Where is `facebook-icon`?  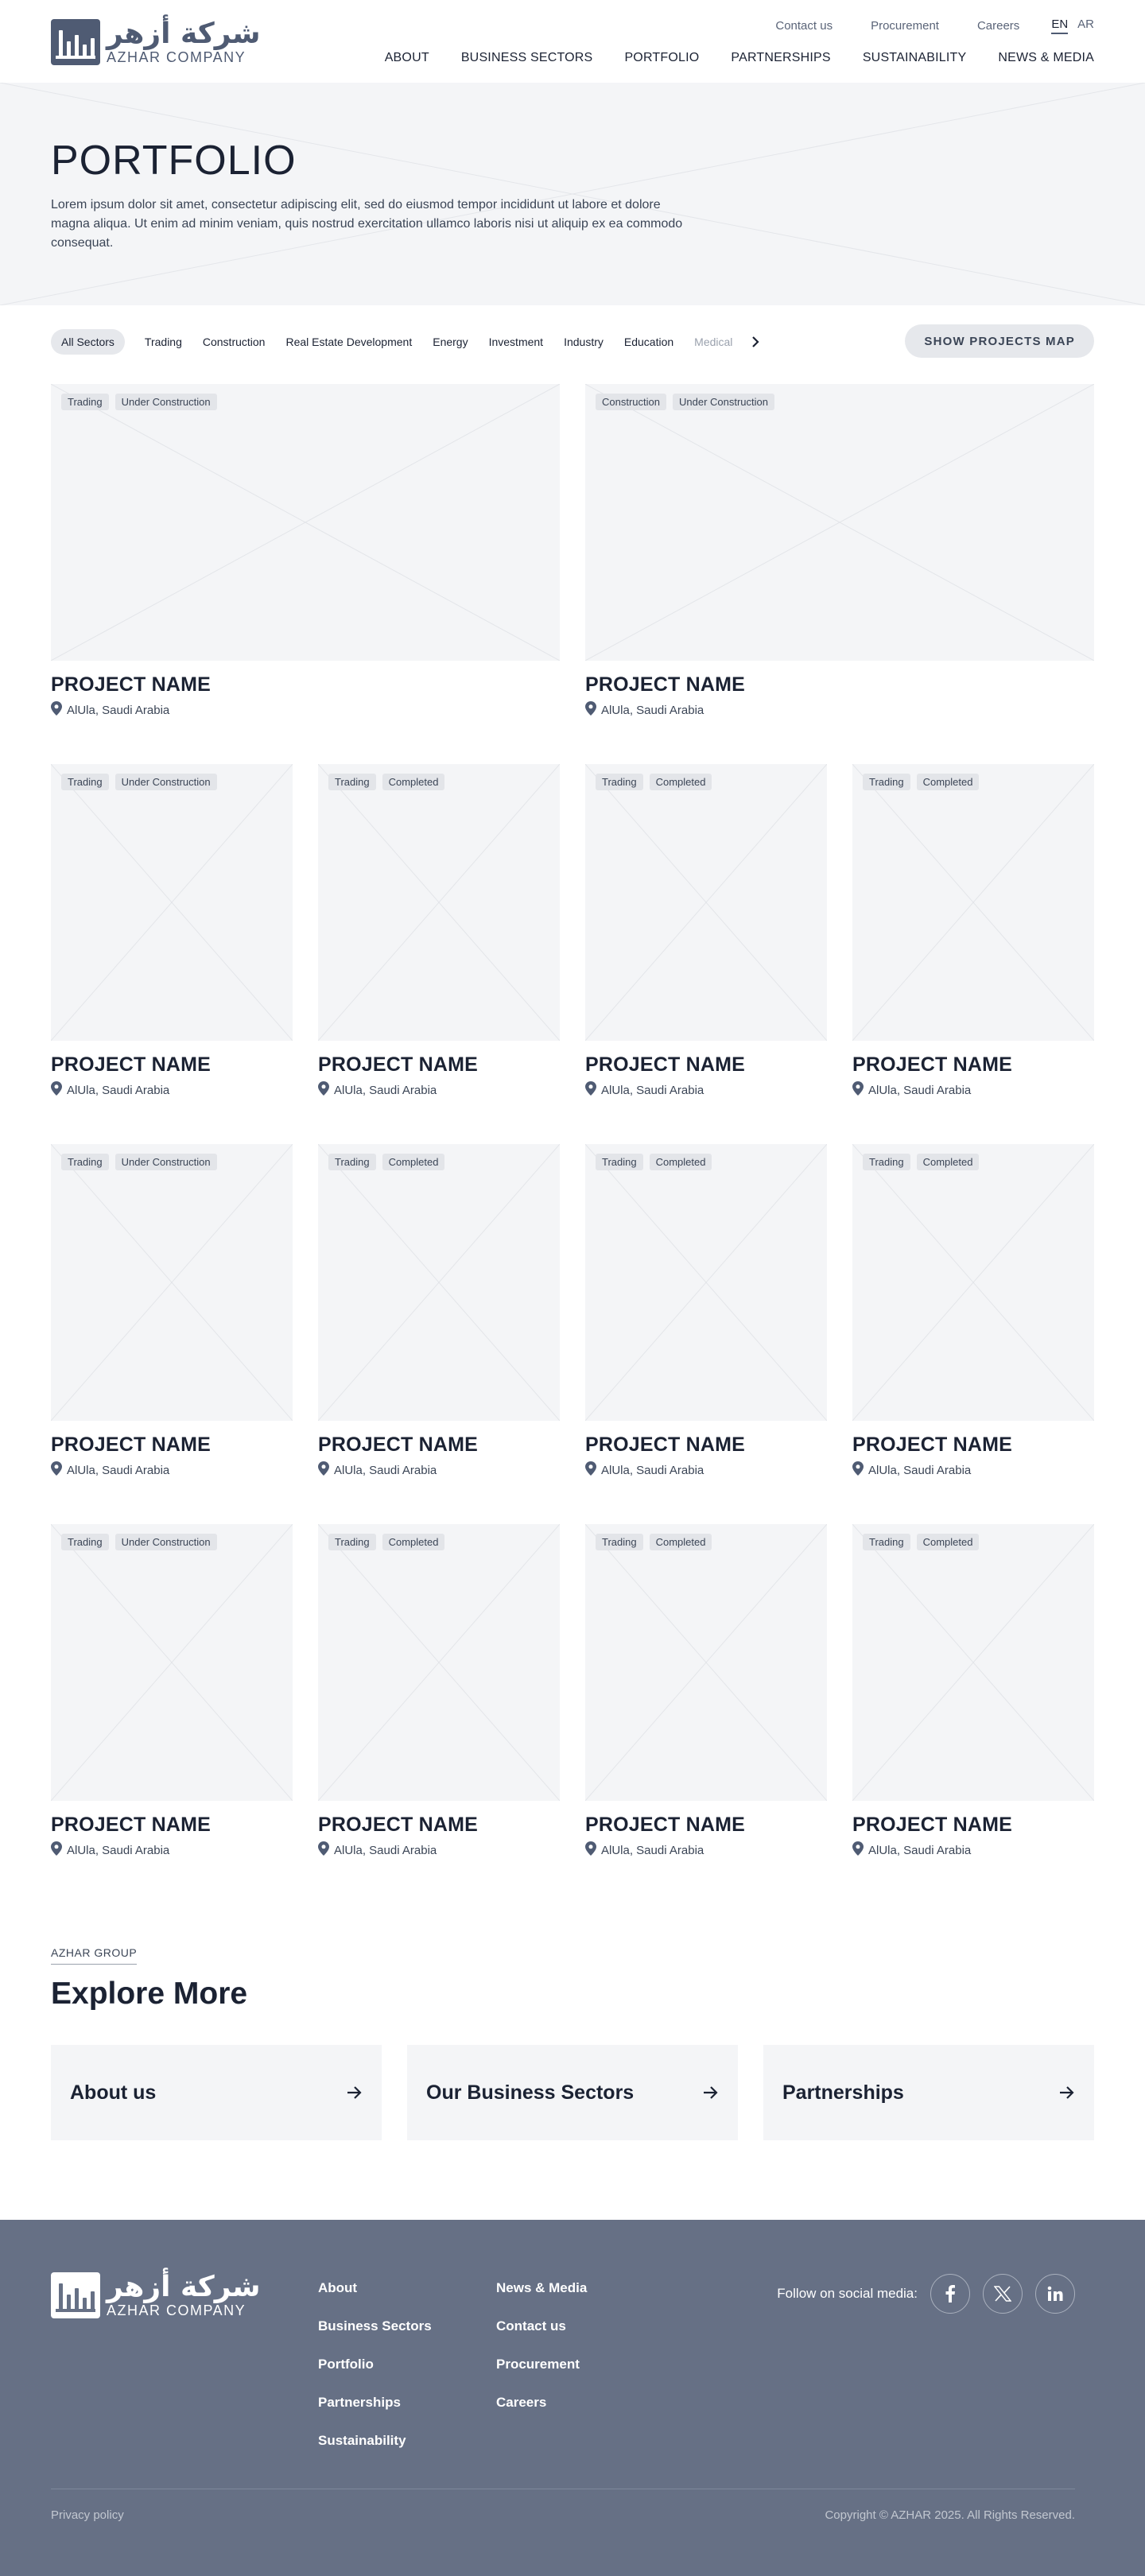
facebook-icon is located at coordinates (950, 2294).